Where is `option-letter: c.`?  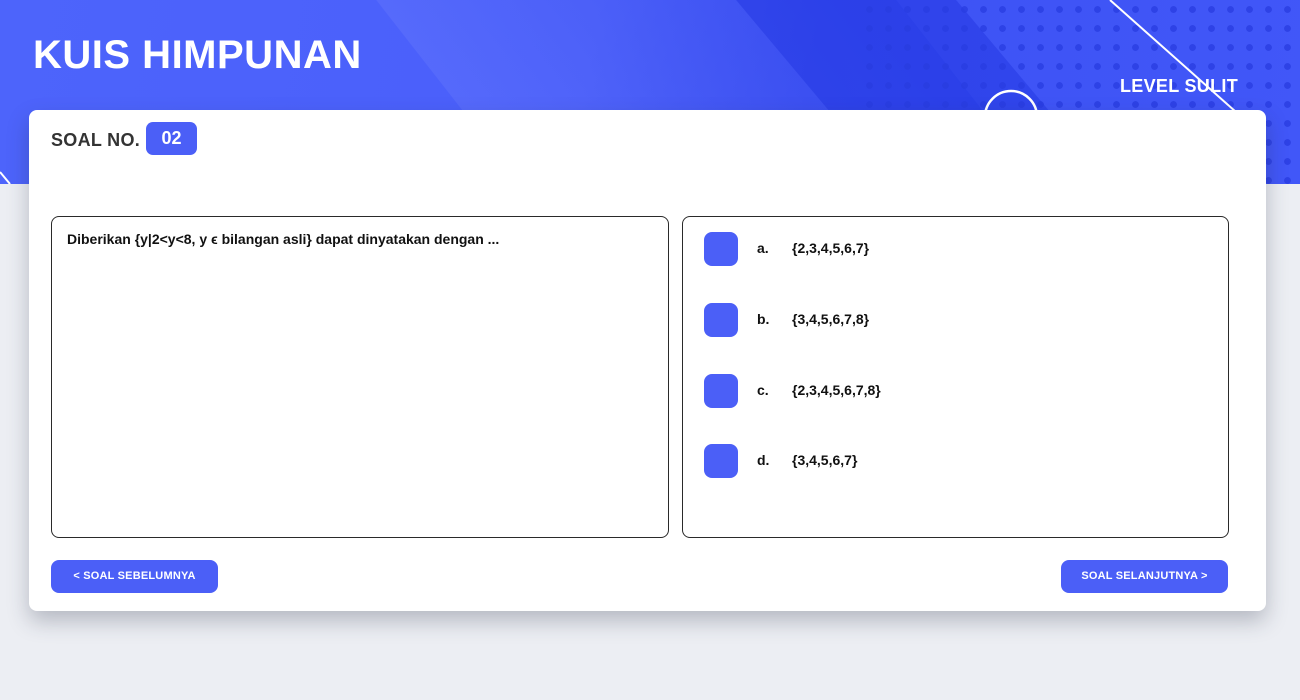
option-letter: c. is located at coordinates (763, 390).